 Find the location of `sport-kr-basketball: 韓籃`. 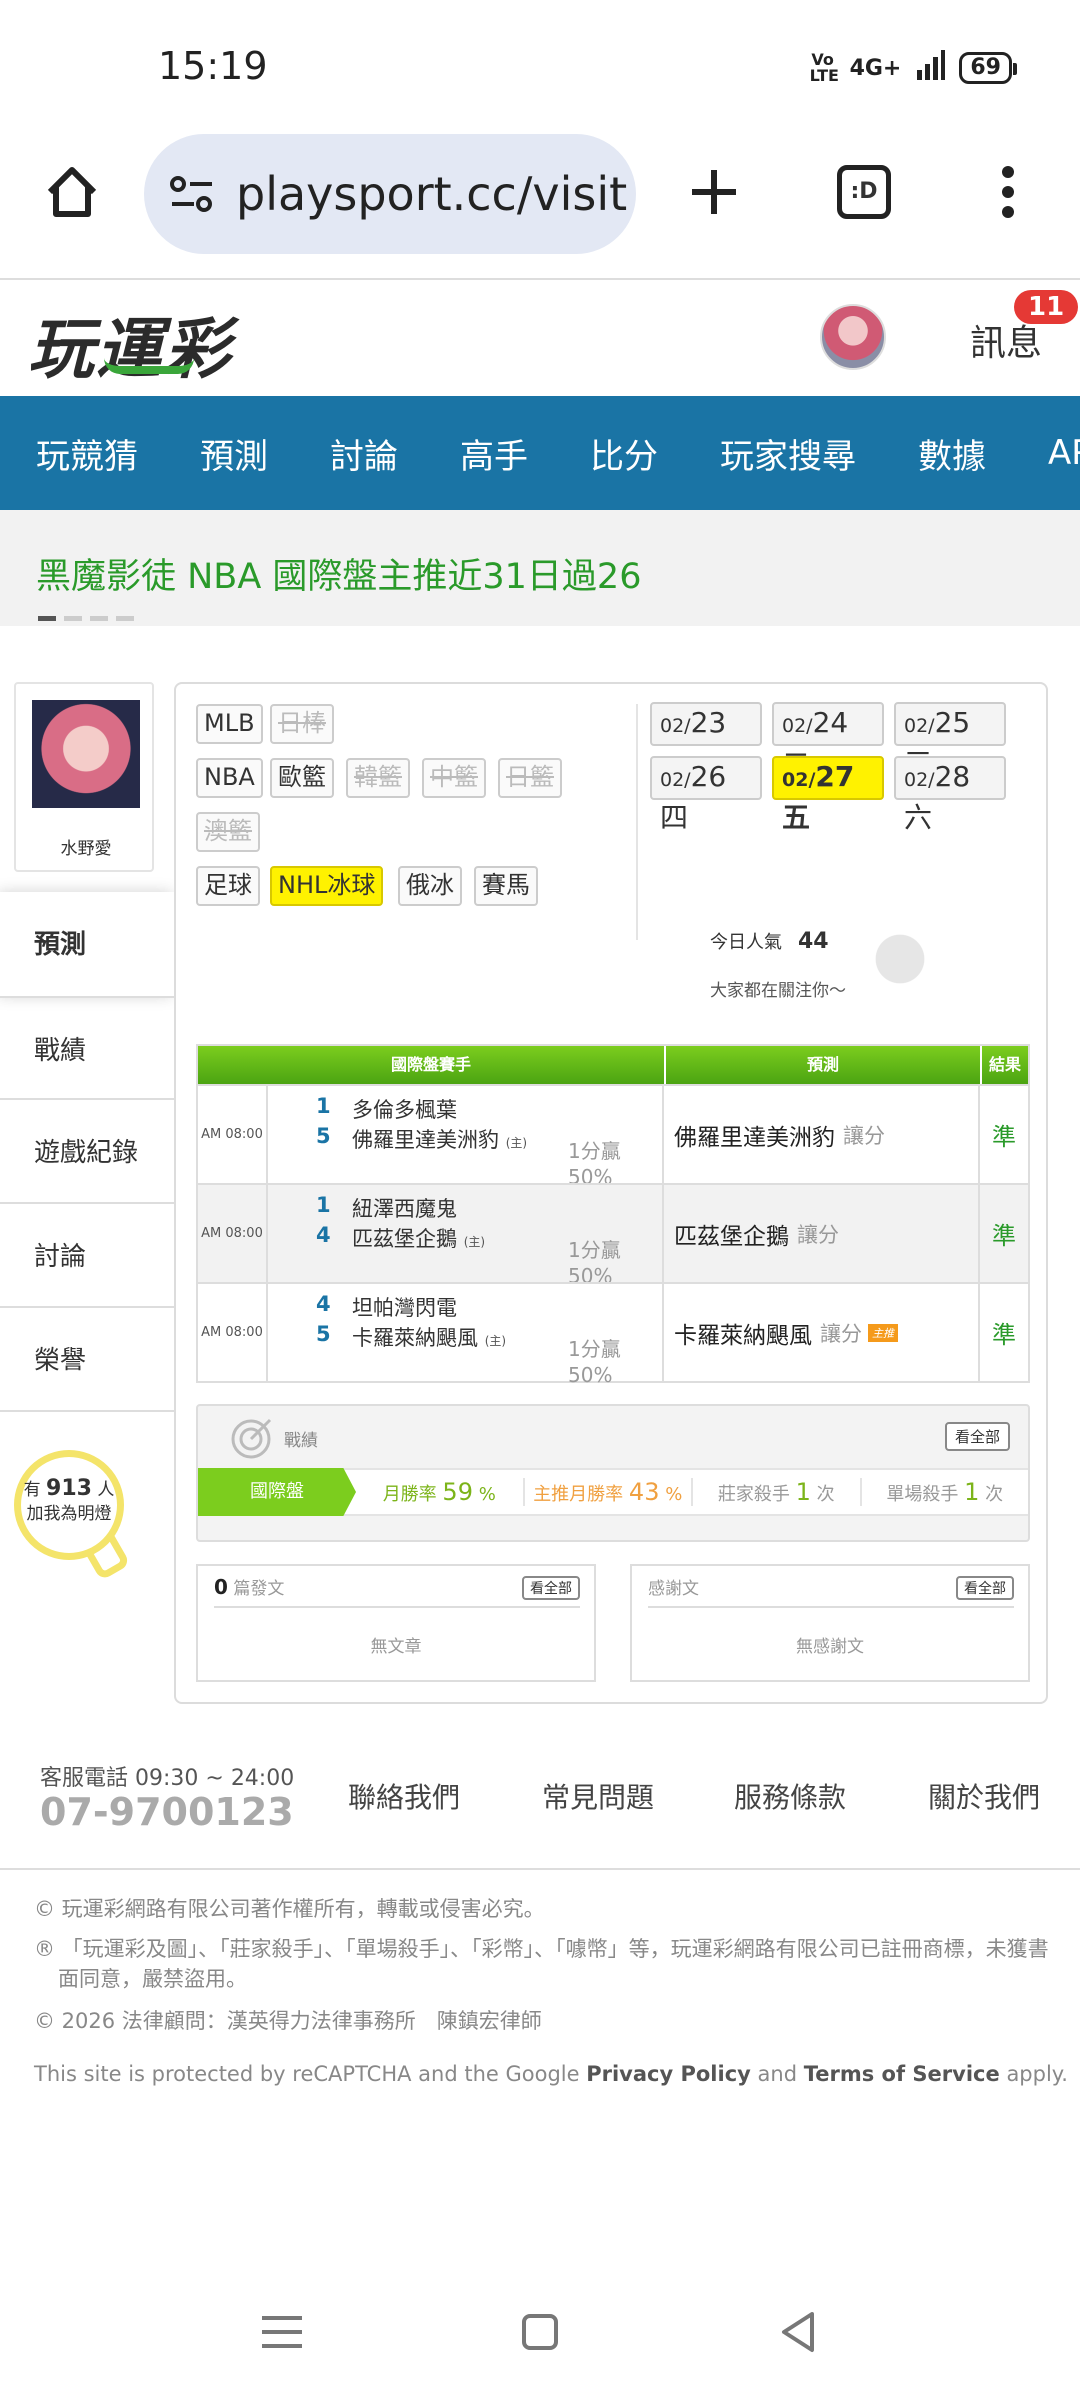

sport-kr-basketball: 韓籃 is located at coordinates (378, 778).